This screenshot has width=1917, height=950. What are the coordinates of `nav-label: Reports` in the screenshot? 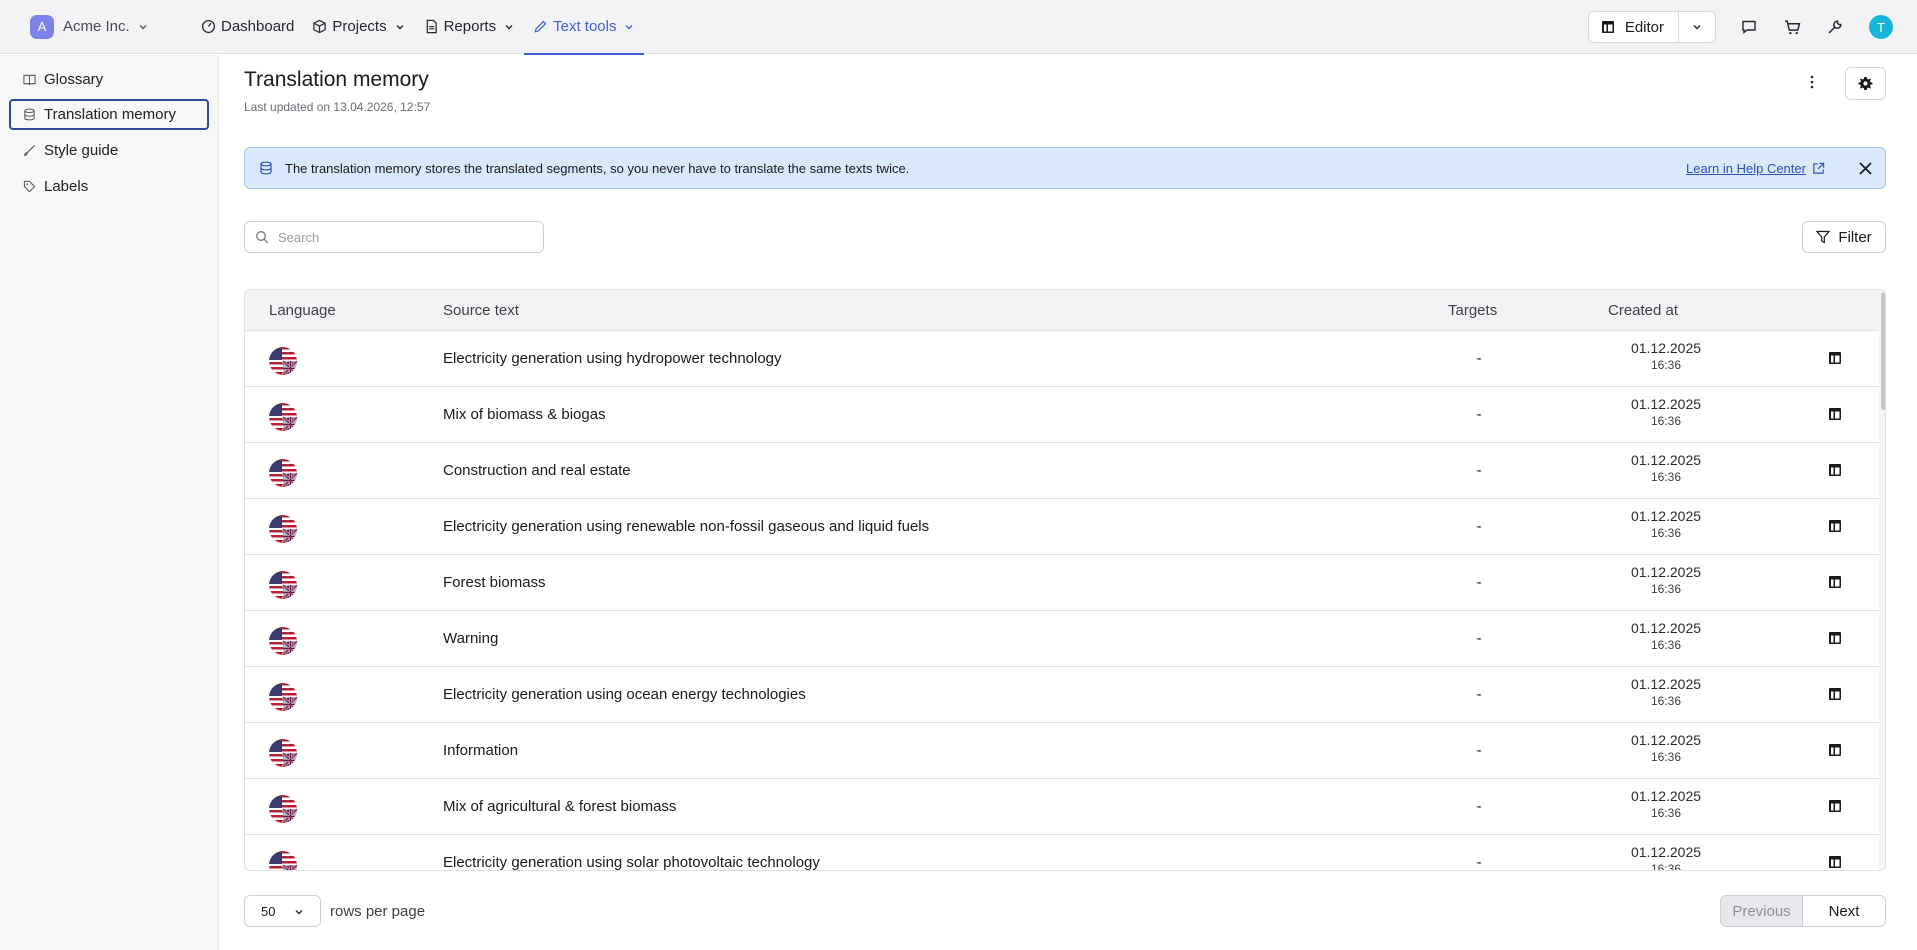 It's located at (470, 26).